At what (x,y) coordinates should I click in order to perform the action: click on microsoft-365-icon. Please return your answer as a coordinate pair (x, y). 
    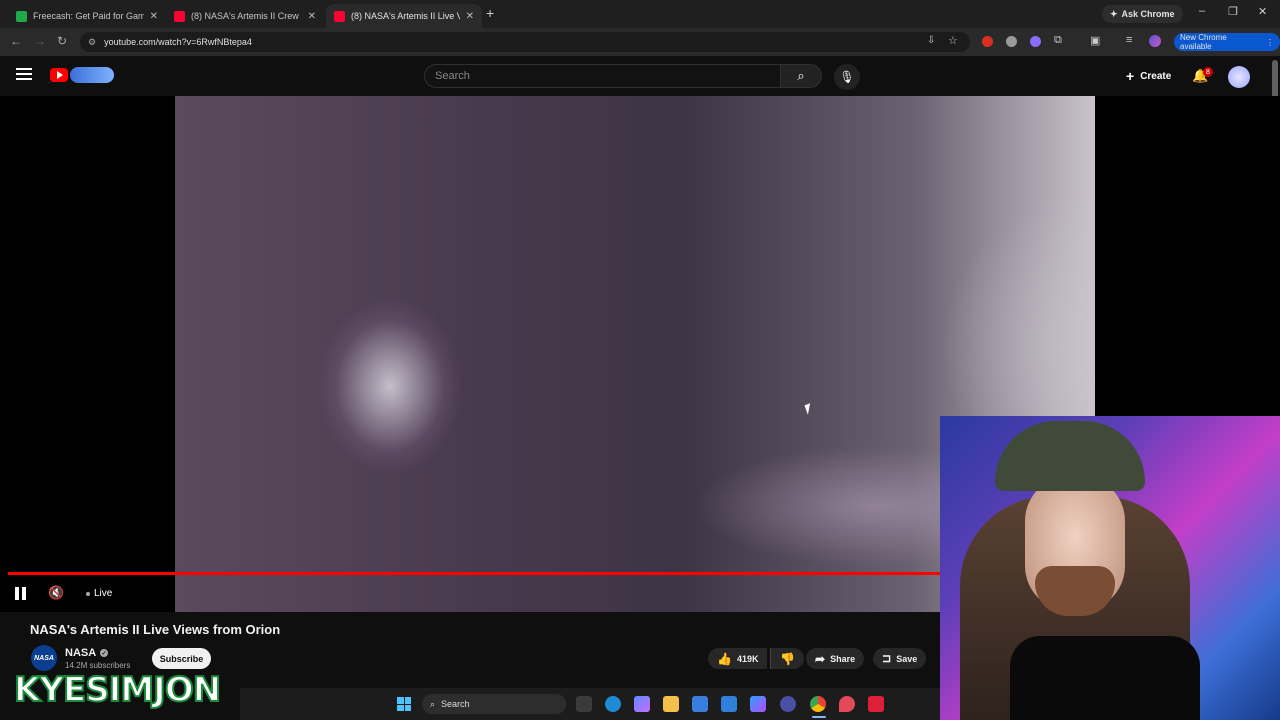
    Looking at the image, I should click on (758, 704).